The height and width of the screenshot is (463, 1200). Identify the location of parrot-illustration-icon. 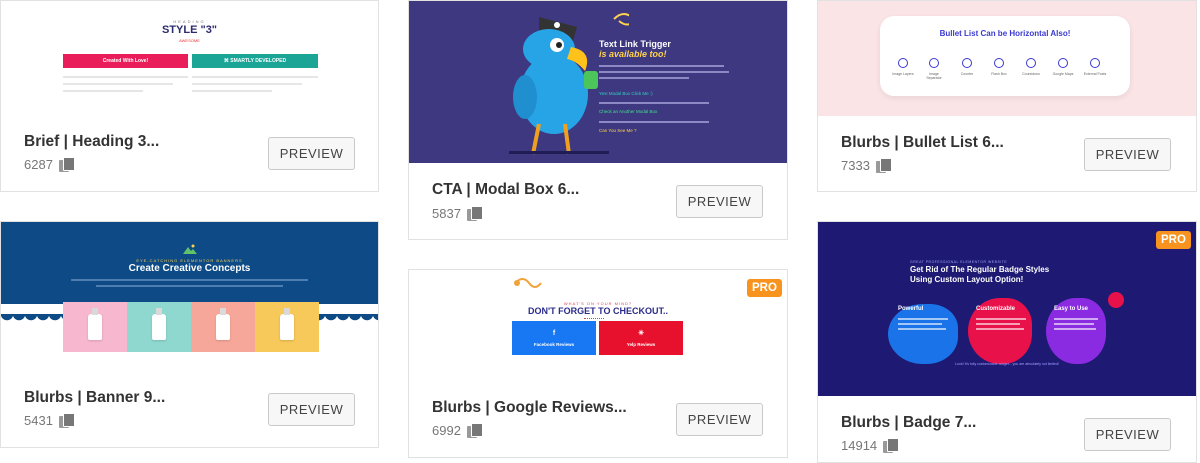
(569, 84).